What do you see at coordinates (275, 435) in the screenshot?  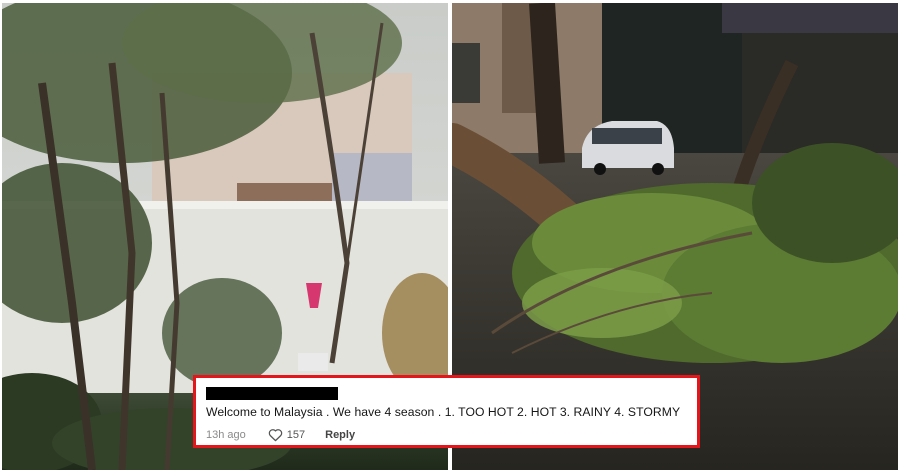 I see `heart-outline-icon` at bounding box center [275, 435].